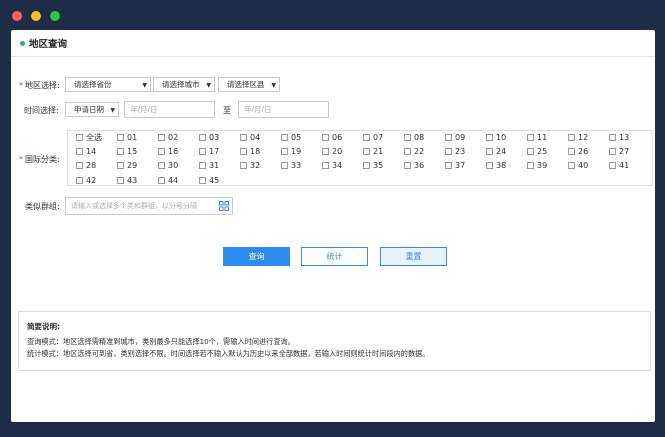 This screenshot has height=437, width=665. What do you see at coordinates (36, 16) in the screenshot?
I see `minimize-dot` at bounding box center [36, 16].